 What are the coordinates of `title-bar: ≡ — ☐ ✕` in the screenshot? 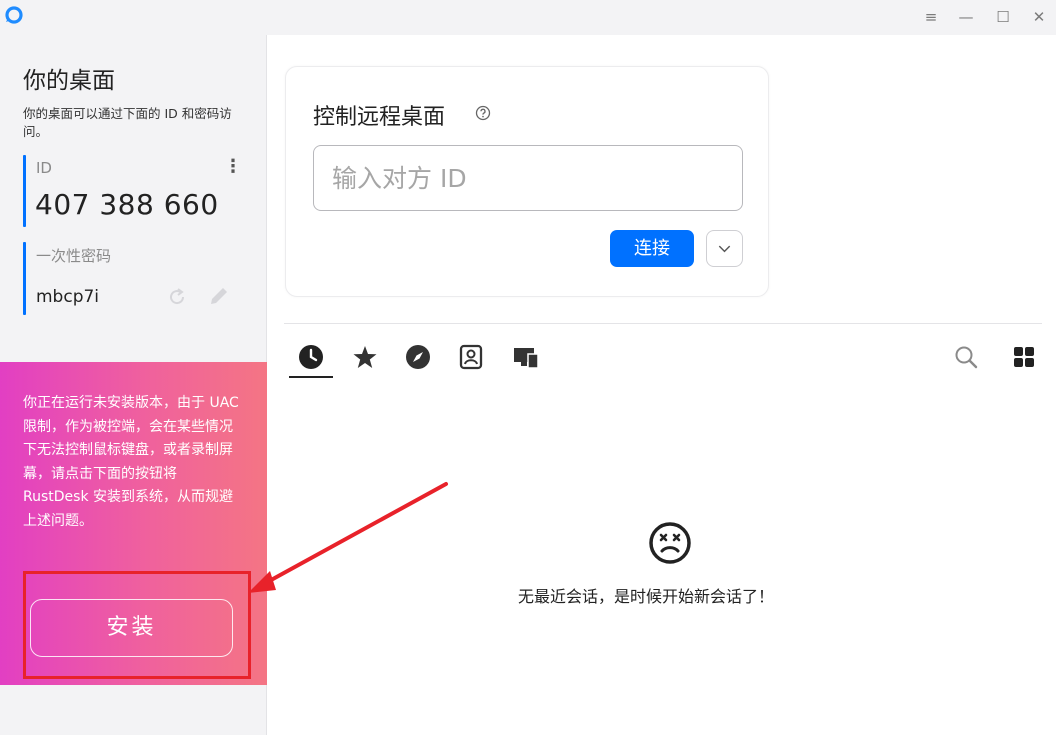 It's located at (528, 17).